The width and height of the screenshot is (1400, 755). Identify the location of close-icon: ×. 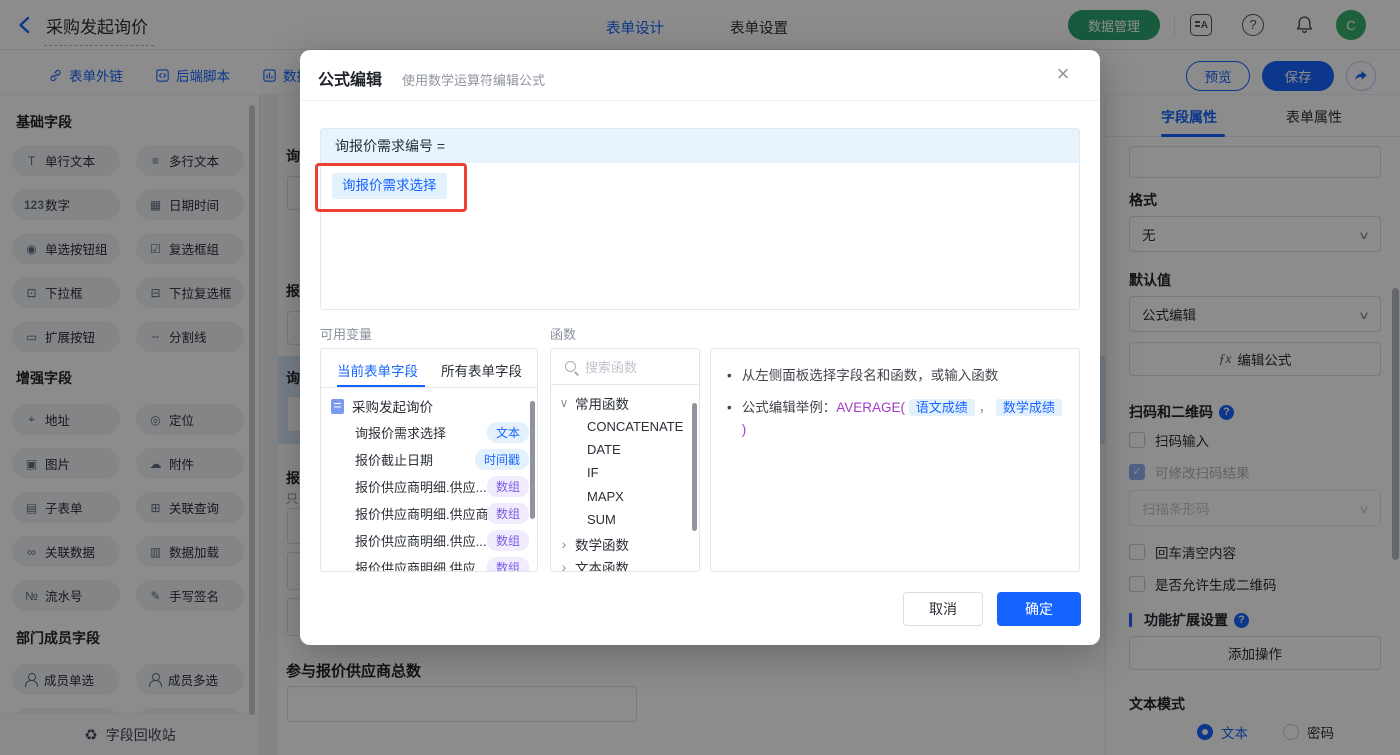
(1063, 75).